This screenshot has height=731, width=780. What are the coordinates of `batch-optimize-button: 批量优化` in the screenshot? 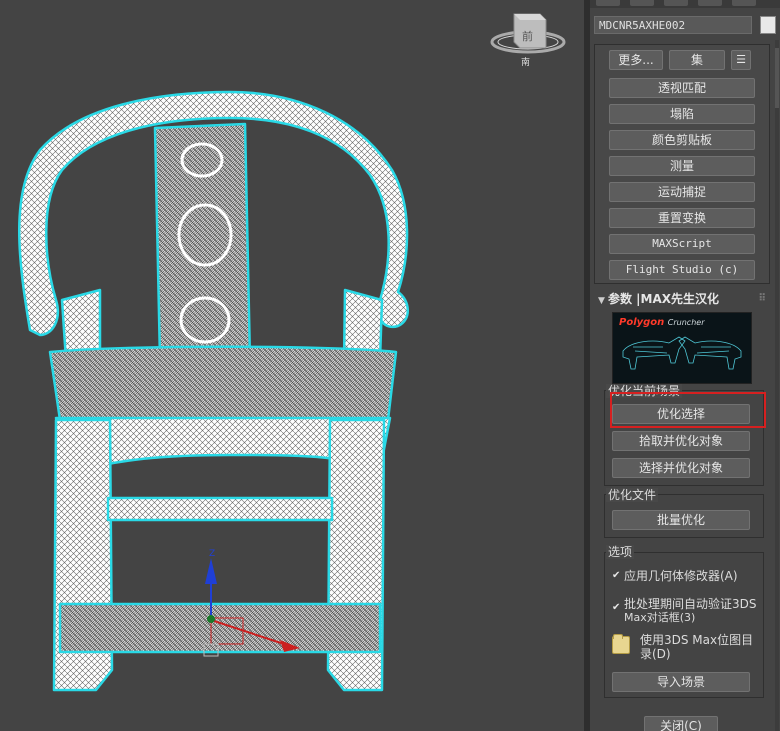 It's located at (681, 520).